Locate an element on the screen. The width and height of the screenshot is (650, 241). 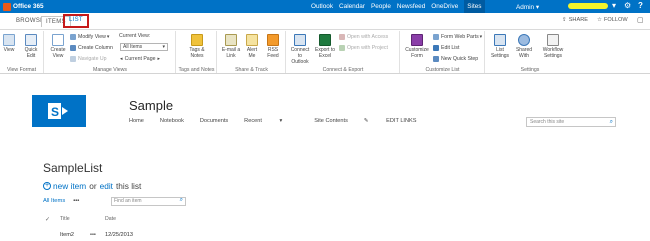
sharepoint-icon: S is located at coordinates (58, 111).